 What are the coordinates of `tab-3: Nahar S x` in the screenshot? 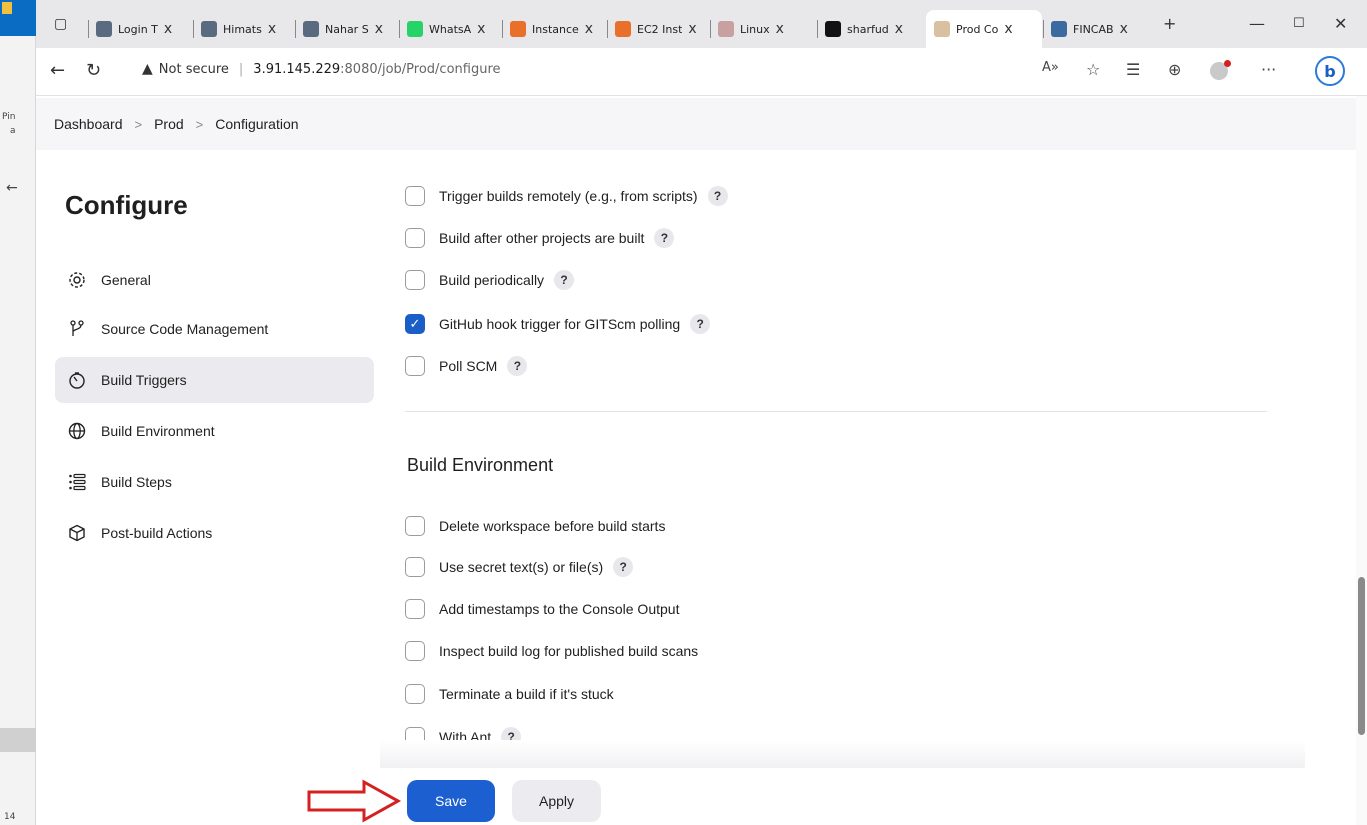 It's located at (346, 29).